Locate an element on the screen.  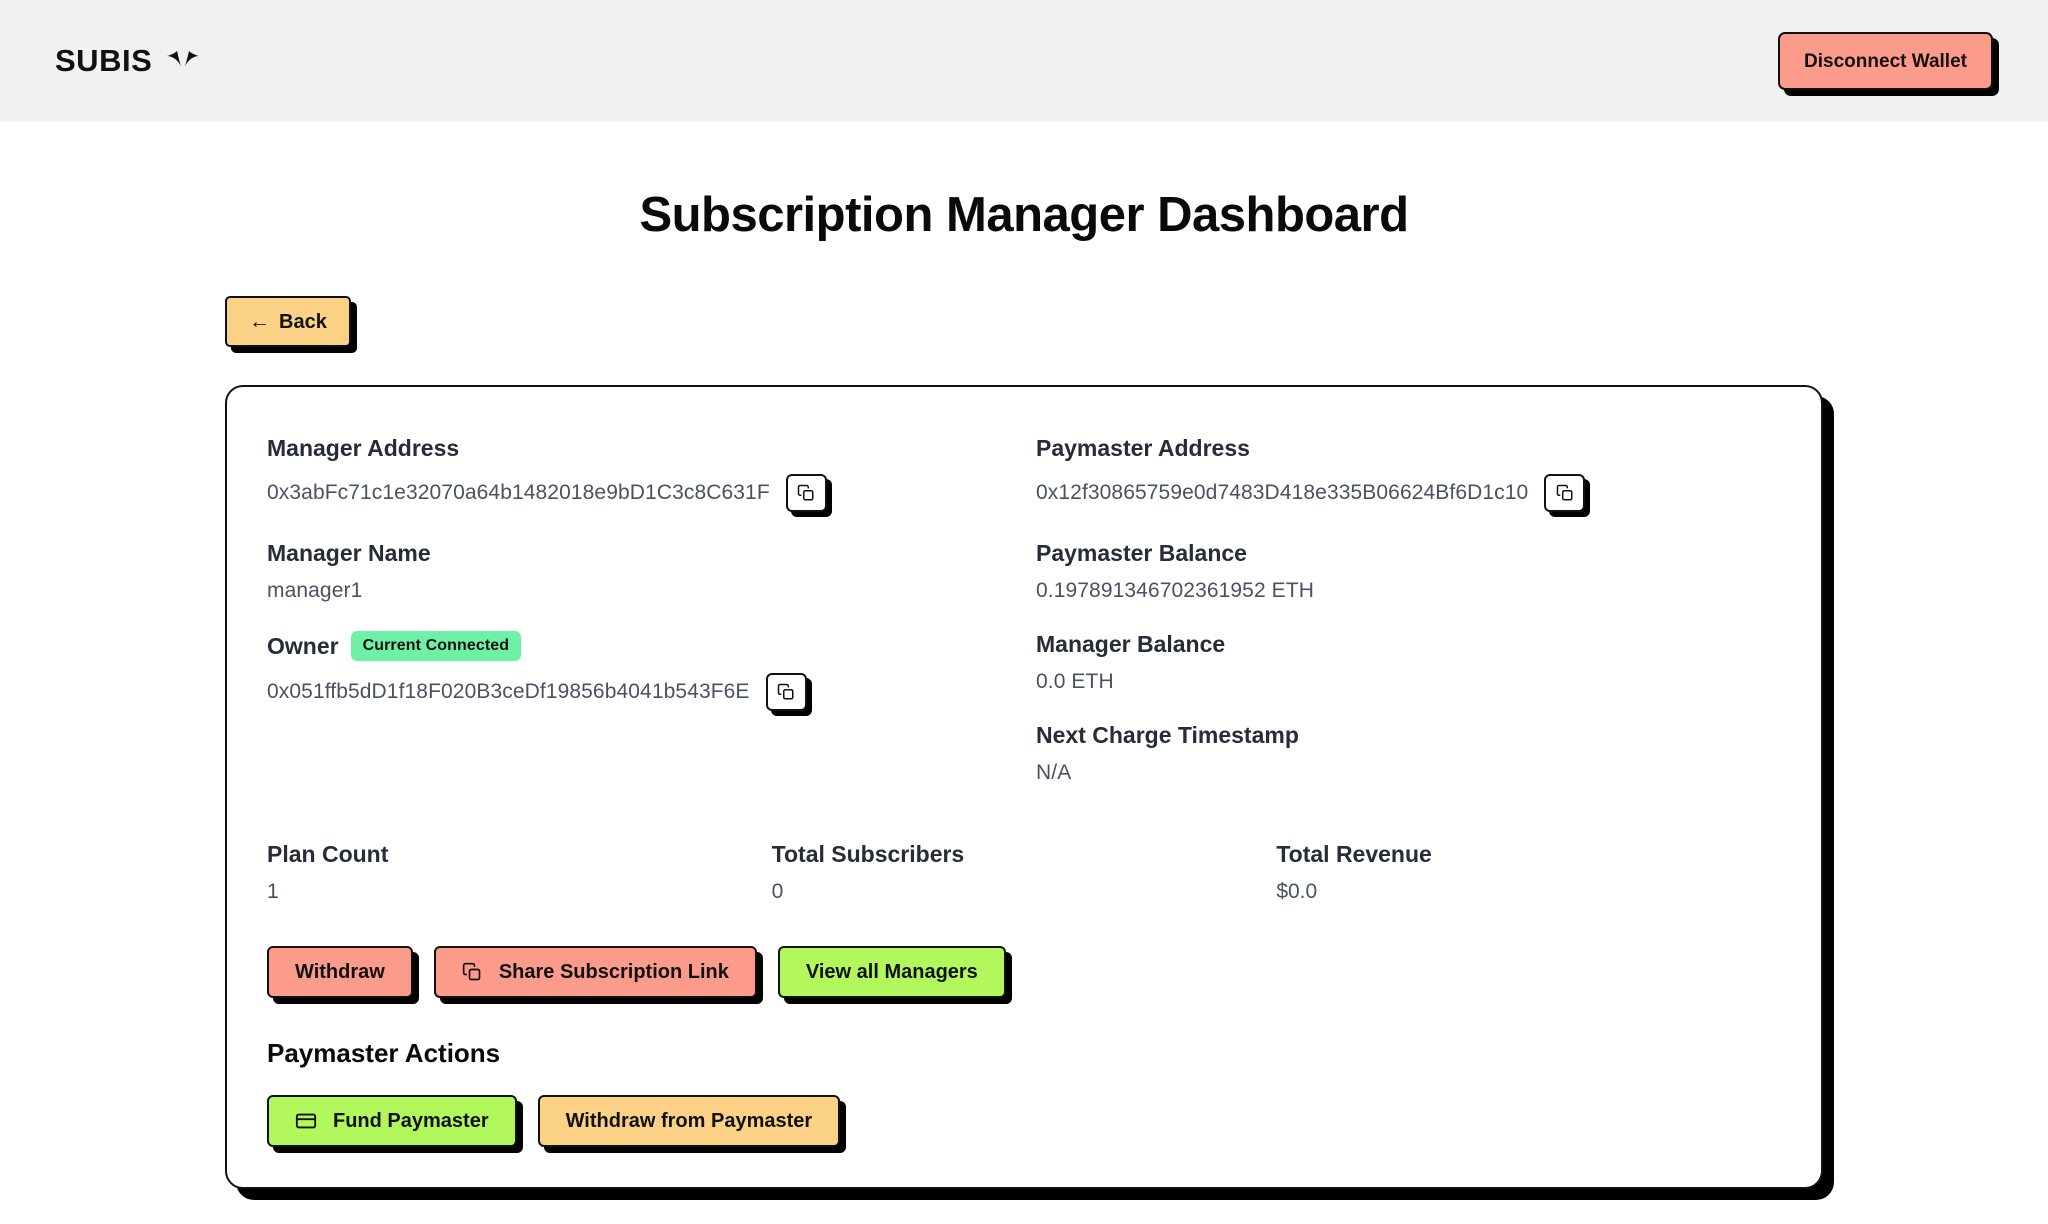
owner-label: Owner is located at coordinates (303, 645).